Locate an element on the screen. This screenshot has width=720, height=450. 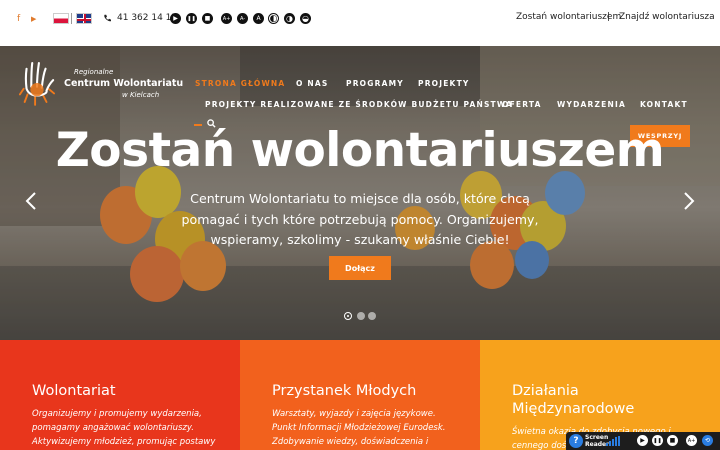
play-icon: ▶ is located at coordinates (175, 18).